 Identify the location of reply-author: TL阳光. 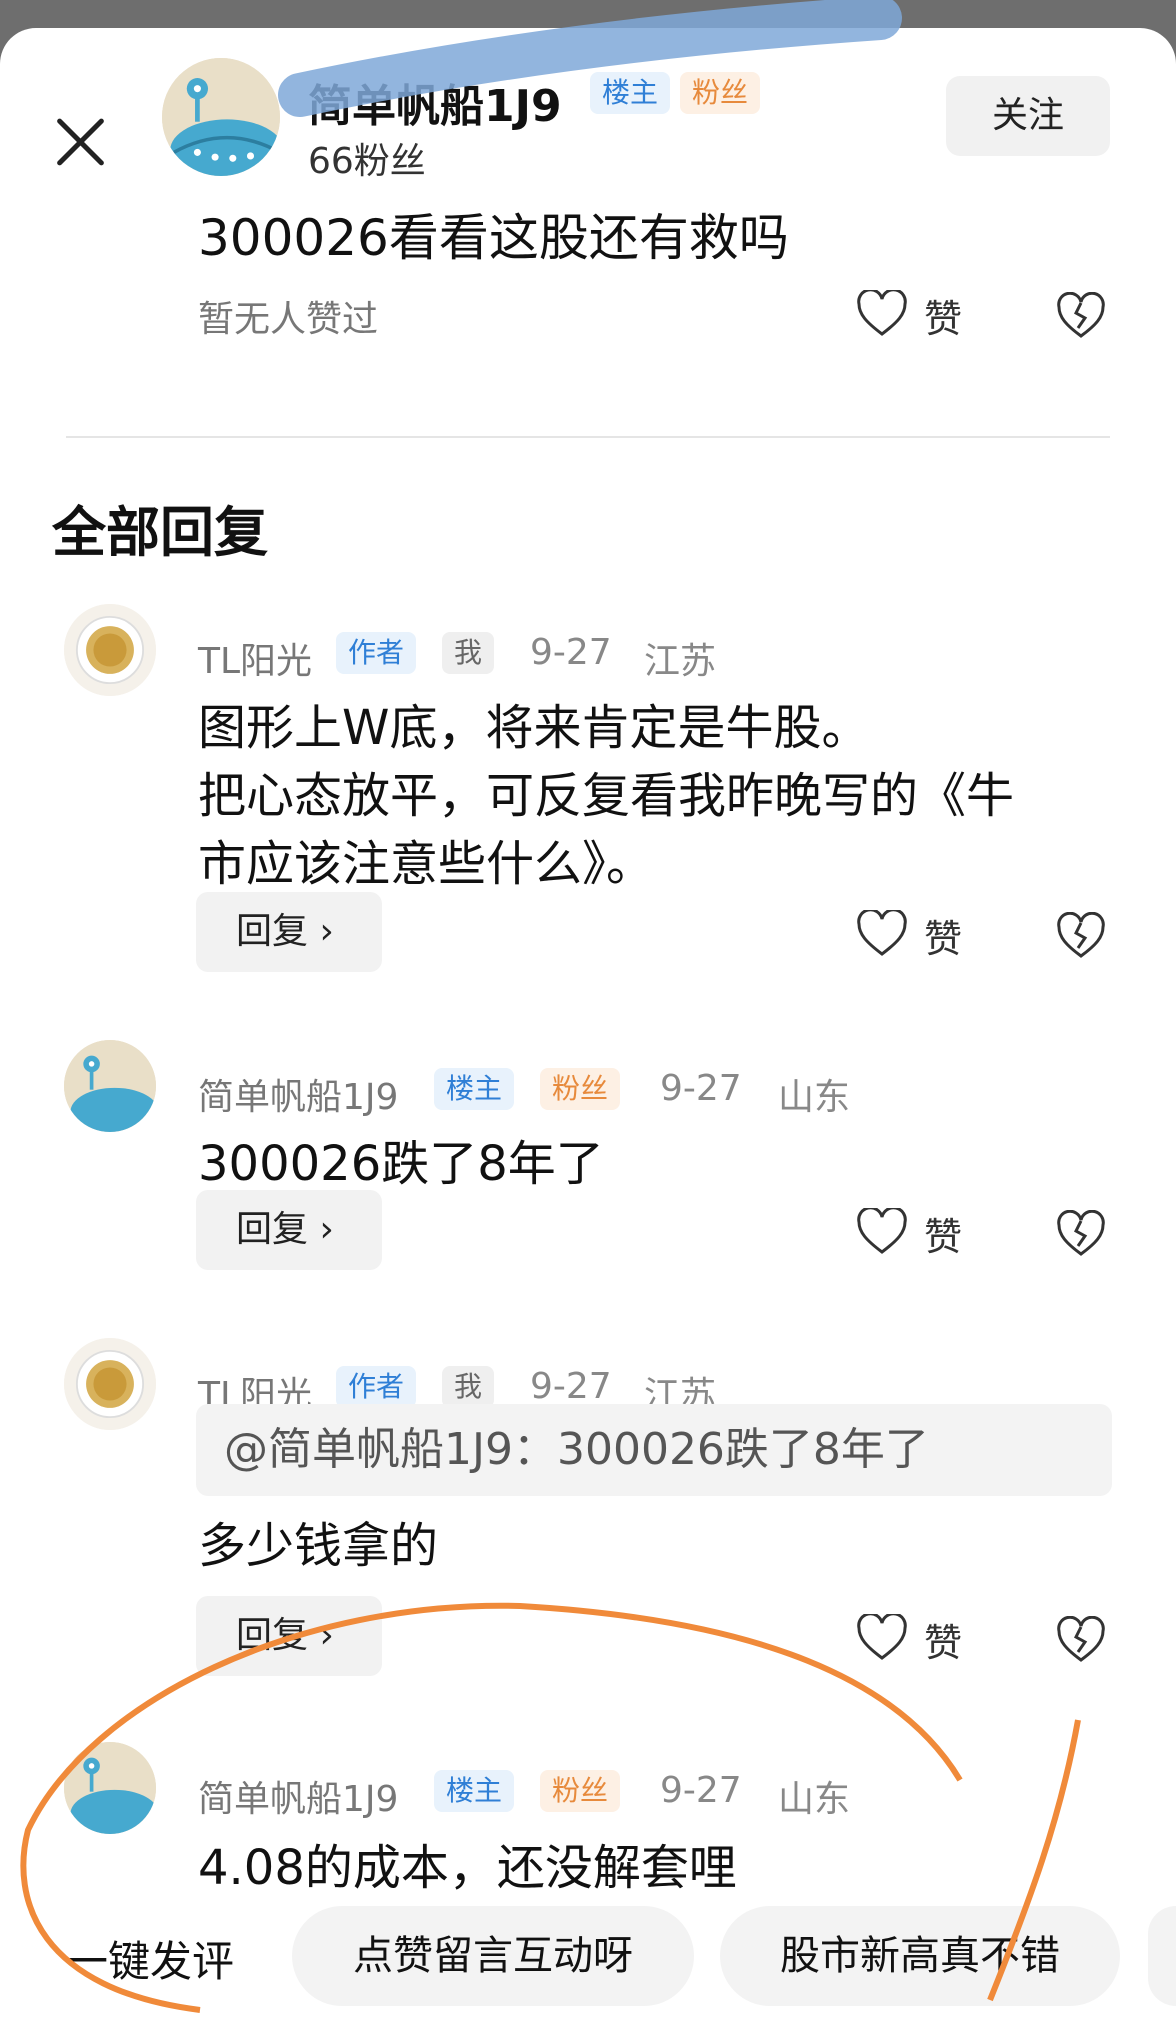
(255, 658).